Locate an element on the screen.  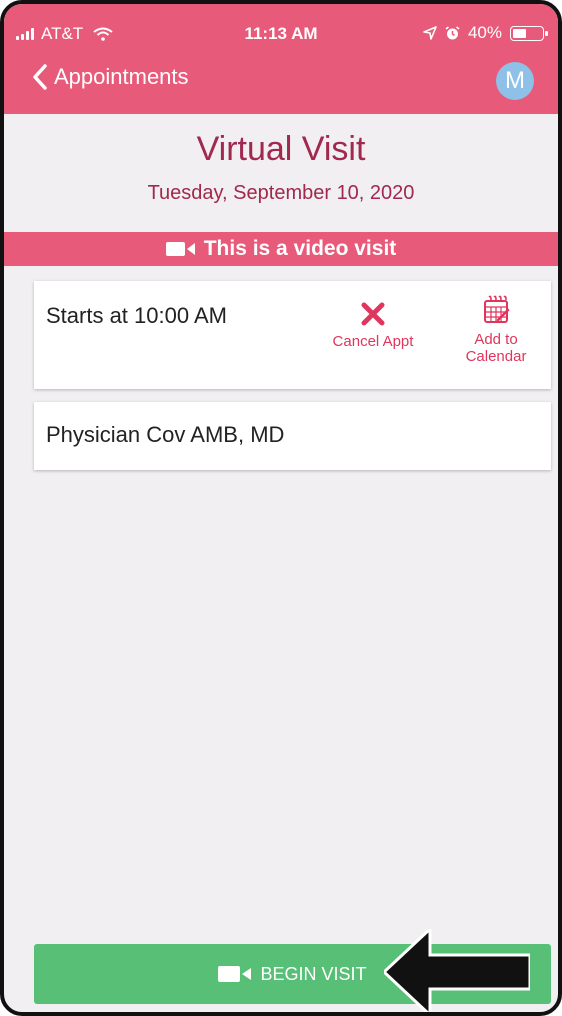
arrow-annotation-icon is located at coordinates (457, 970).